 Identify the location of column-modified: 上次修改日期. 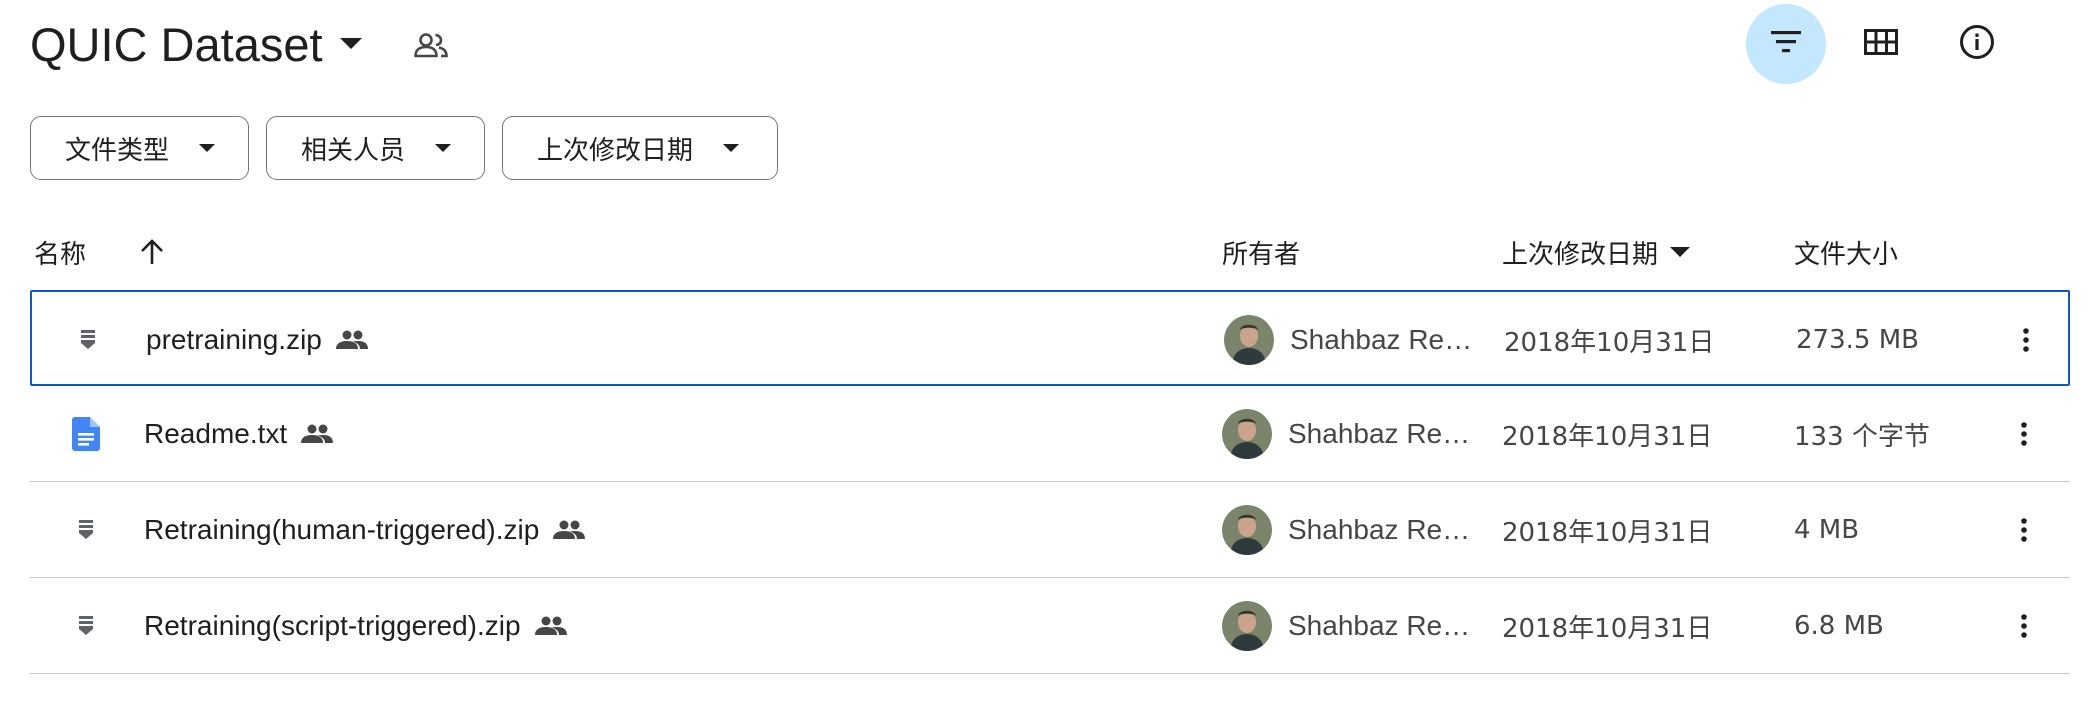
(1596, 252).